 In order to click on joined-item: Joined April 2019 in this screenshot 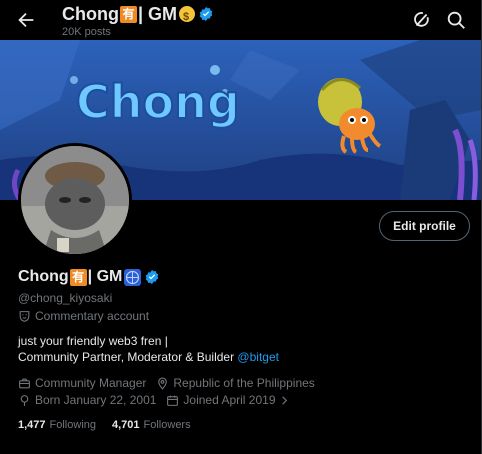, I will do `click(229, 400)`.